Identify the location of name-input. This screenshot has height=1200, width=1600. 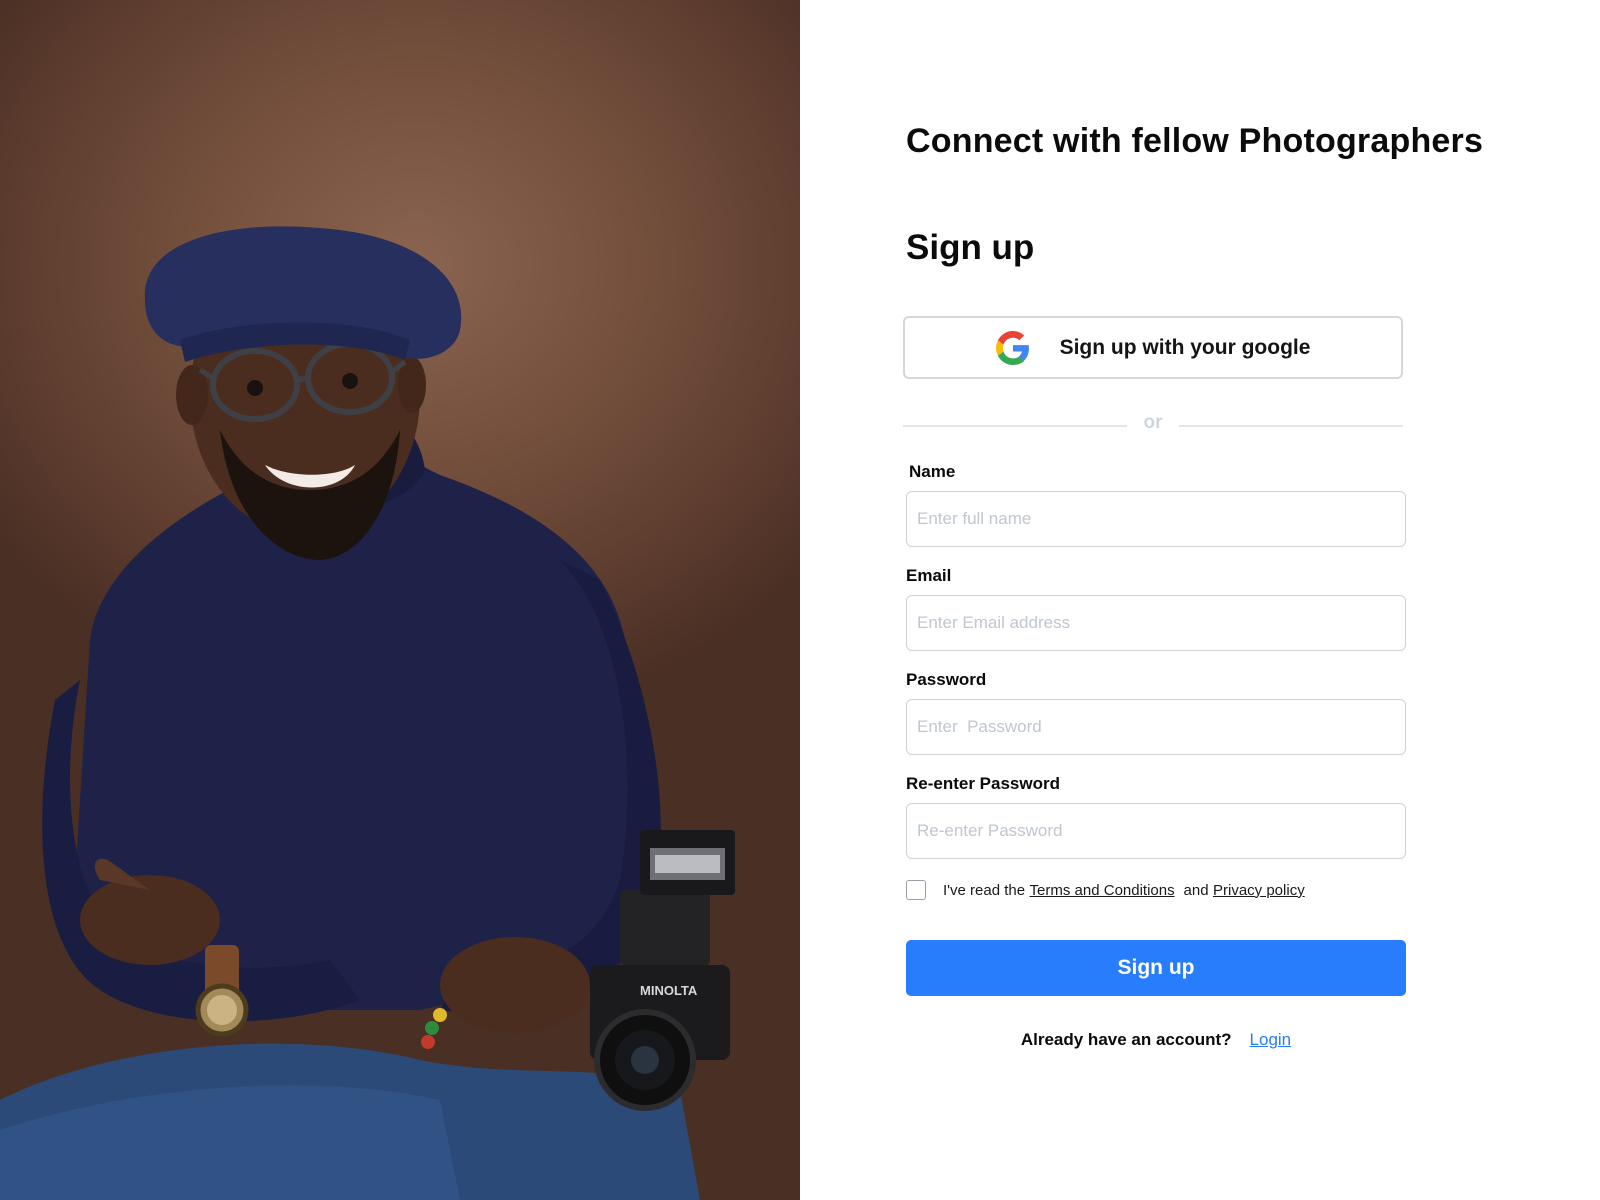
(1156, 519).